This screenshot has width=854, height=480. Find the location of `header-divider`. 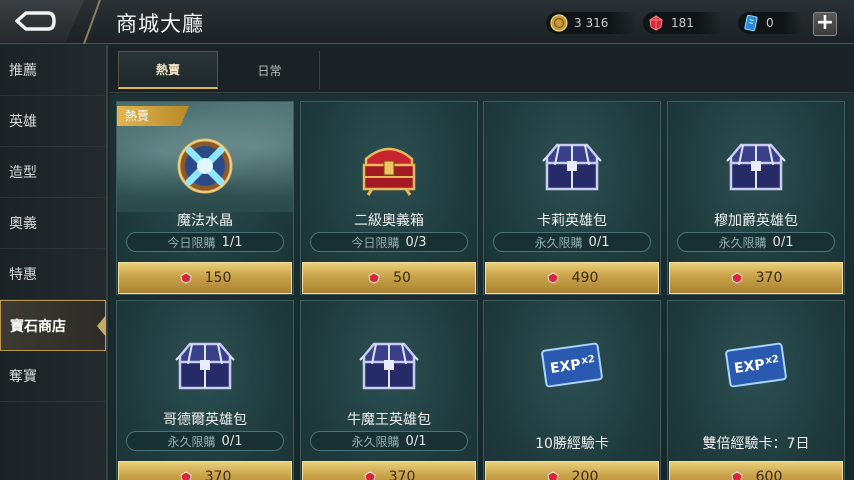

header-divider is located at coordinates (92, 22).